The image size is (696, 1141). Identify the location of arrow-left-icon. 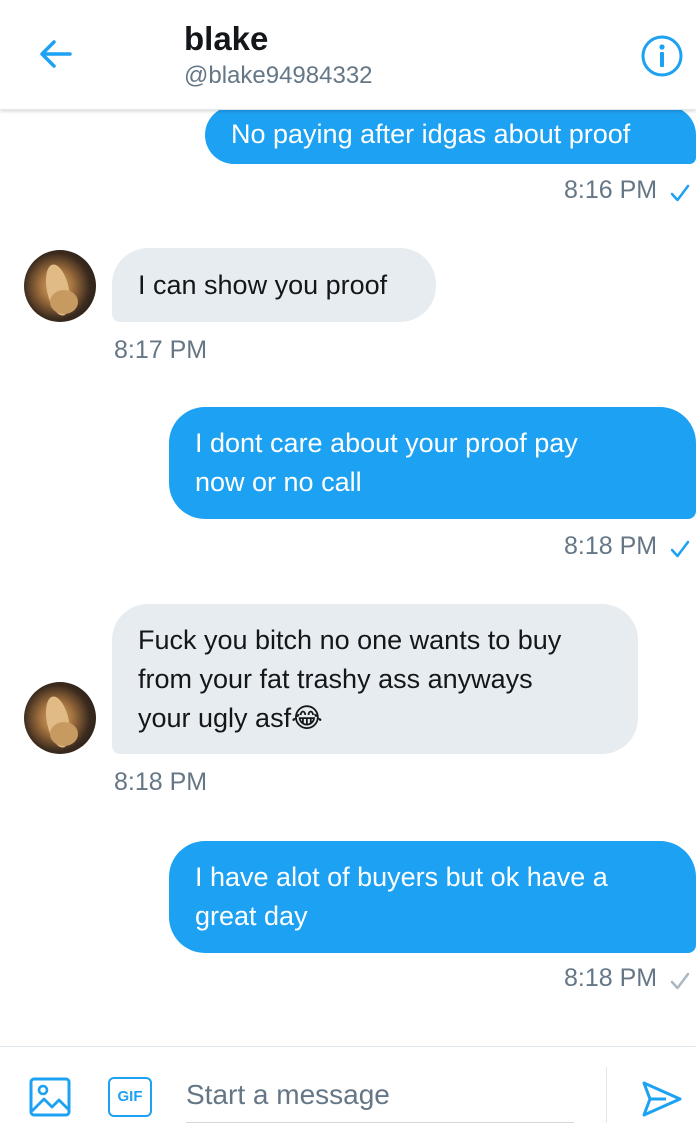
(56, 54).